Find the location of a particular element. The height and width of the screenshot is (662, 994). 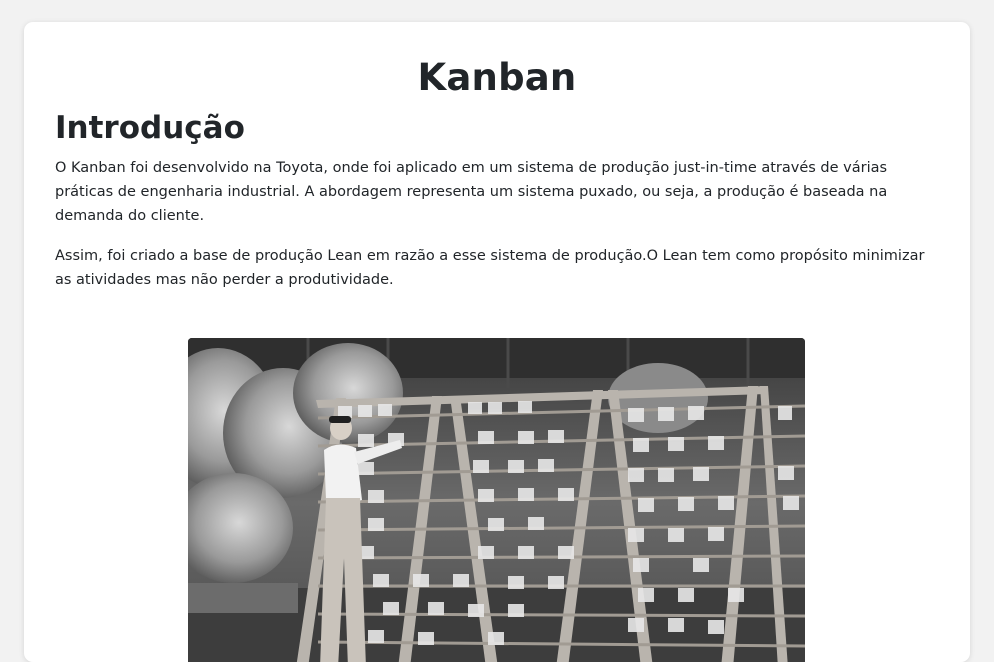

section-heading-introducao: Introdução is located at coordinates (150, 128).